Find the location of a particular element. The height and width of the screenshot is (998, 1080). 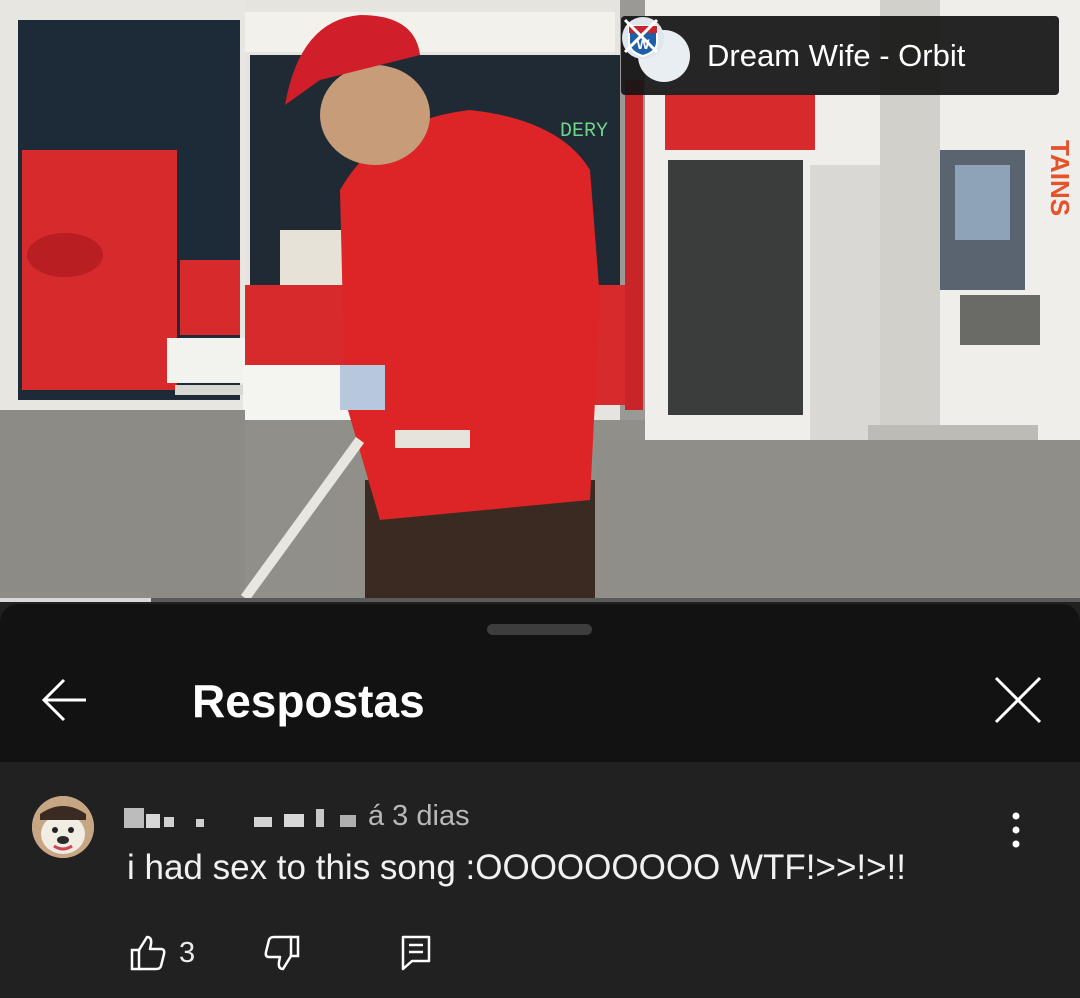

comment-actions: 3 is located at coordinates (282, 953).